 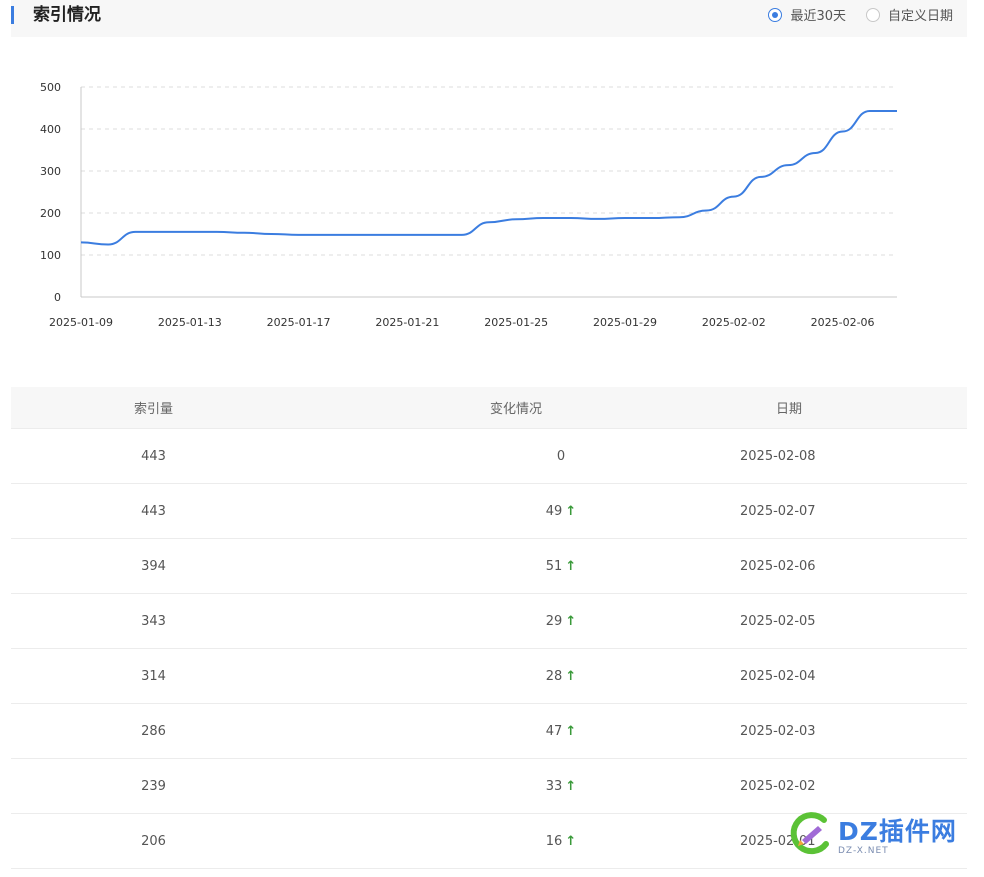 What do you see at coordinates (489, 18) in the screenshot?
I see `section-header: 索引情况 最近30天 自定义日期` at bounding box center [489, 18].